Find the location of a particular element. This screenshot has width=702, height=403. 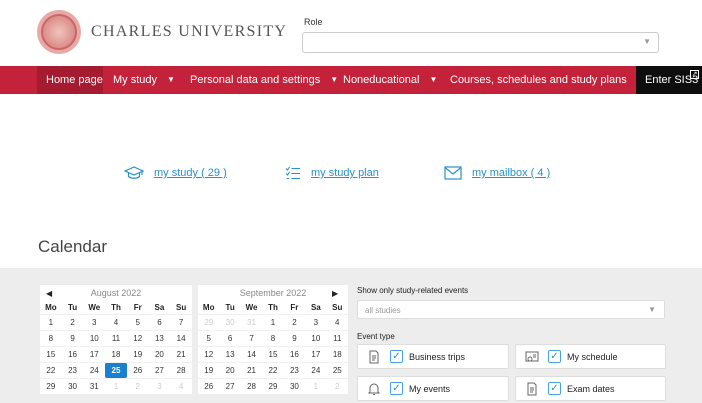

nav-personal-data: Personal data and settings ▼ is located at coordinates (264, 80).